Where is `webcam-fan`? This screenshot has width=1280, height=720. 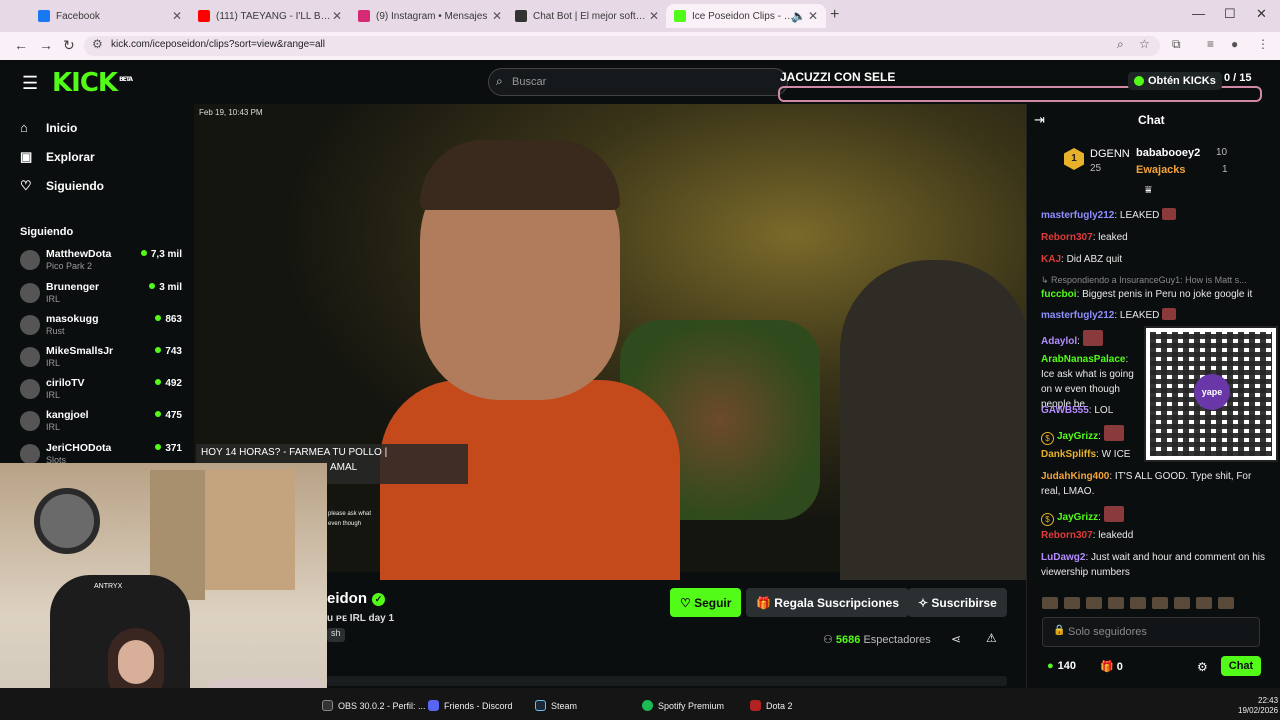
webcam-fan is located at coordinates (67, 521).